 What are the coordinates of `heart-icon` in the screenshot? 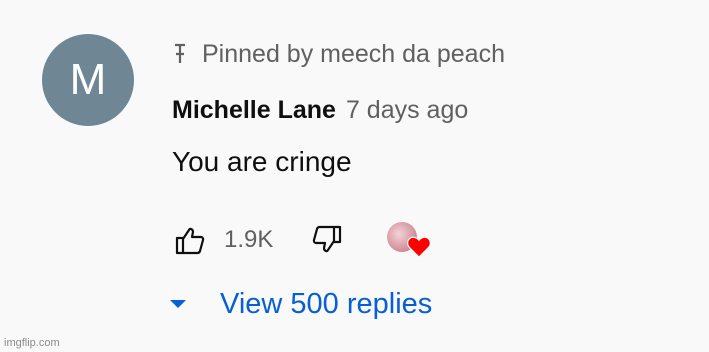 It's located at (419, 247).